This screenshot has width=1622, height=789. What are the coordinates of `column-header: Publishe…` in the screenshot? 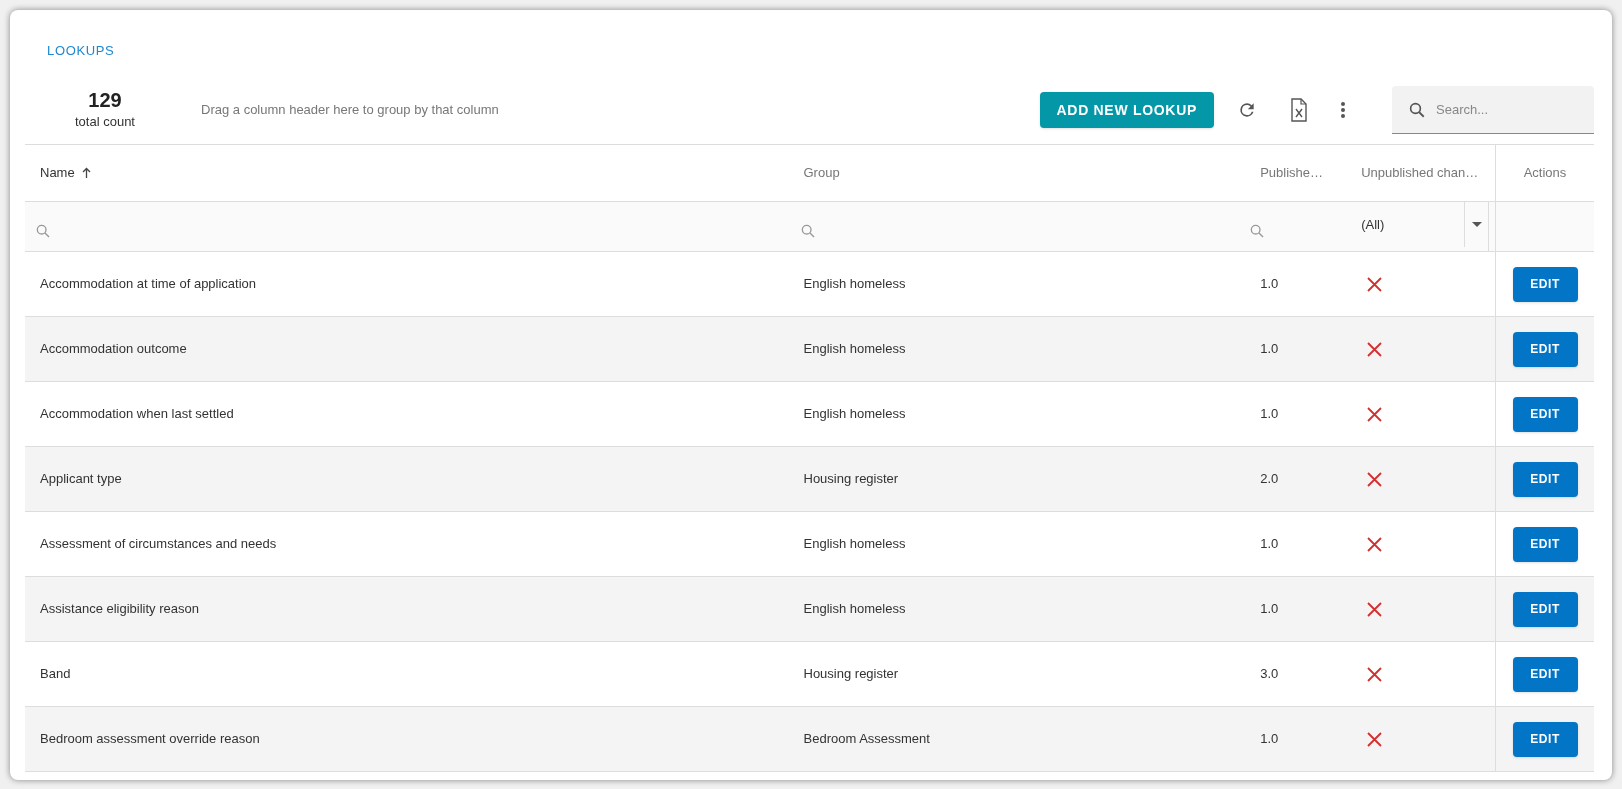 It's located at (1292, 173).